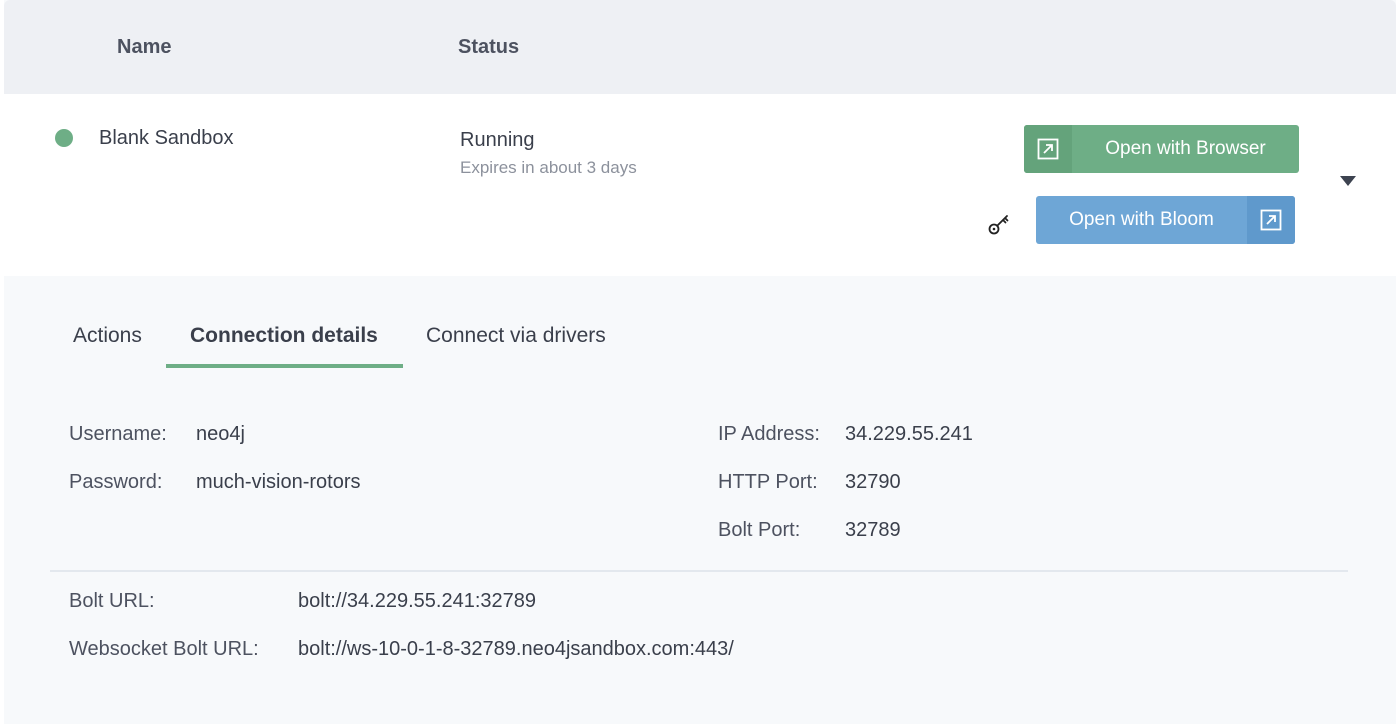 This screenshot has height=724, width=1400. Describe the element at coordinates (1185, 148) in the screenshot. I see `open-with-browser-label: Open with Browser` at that location.